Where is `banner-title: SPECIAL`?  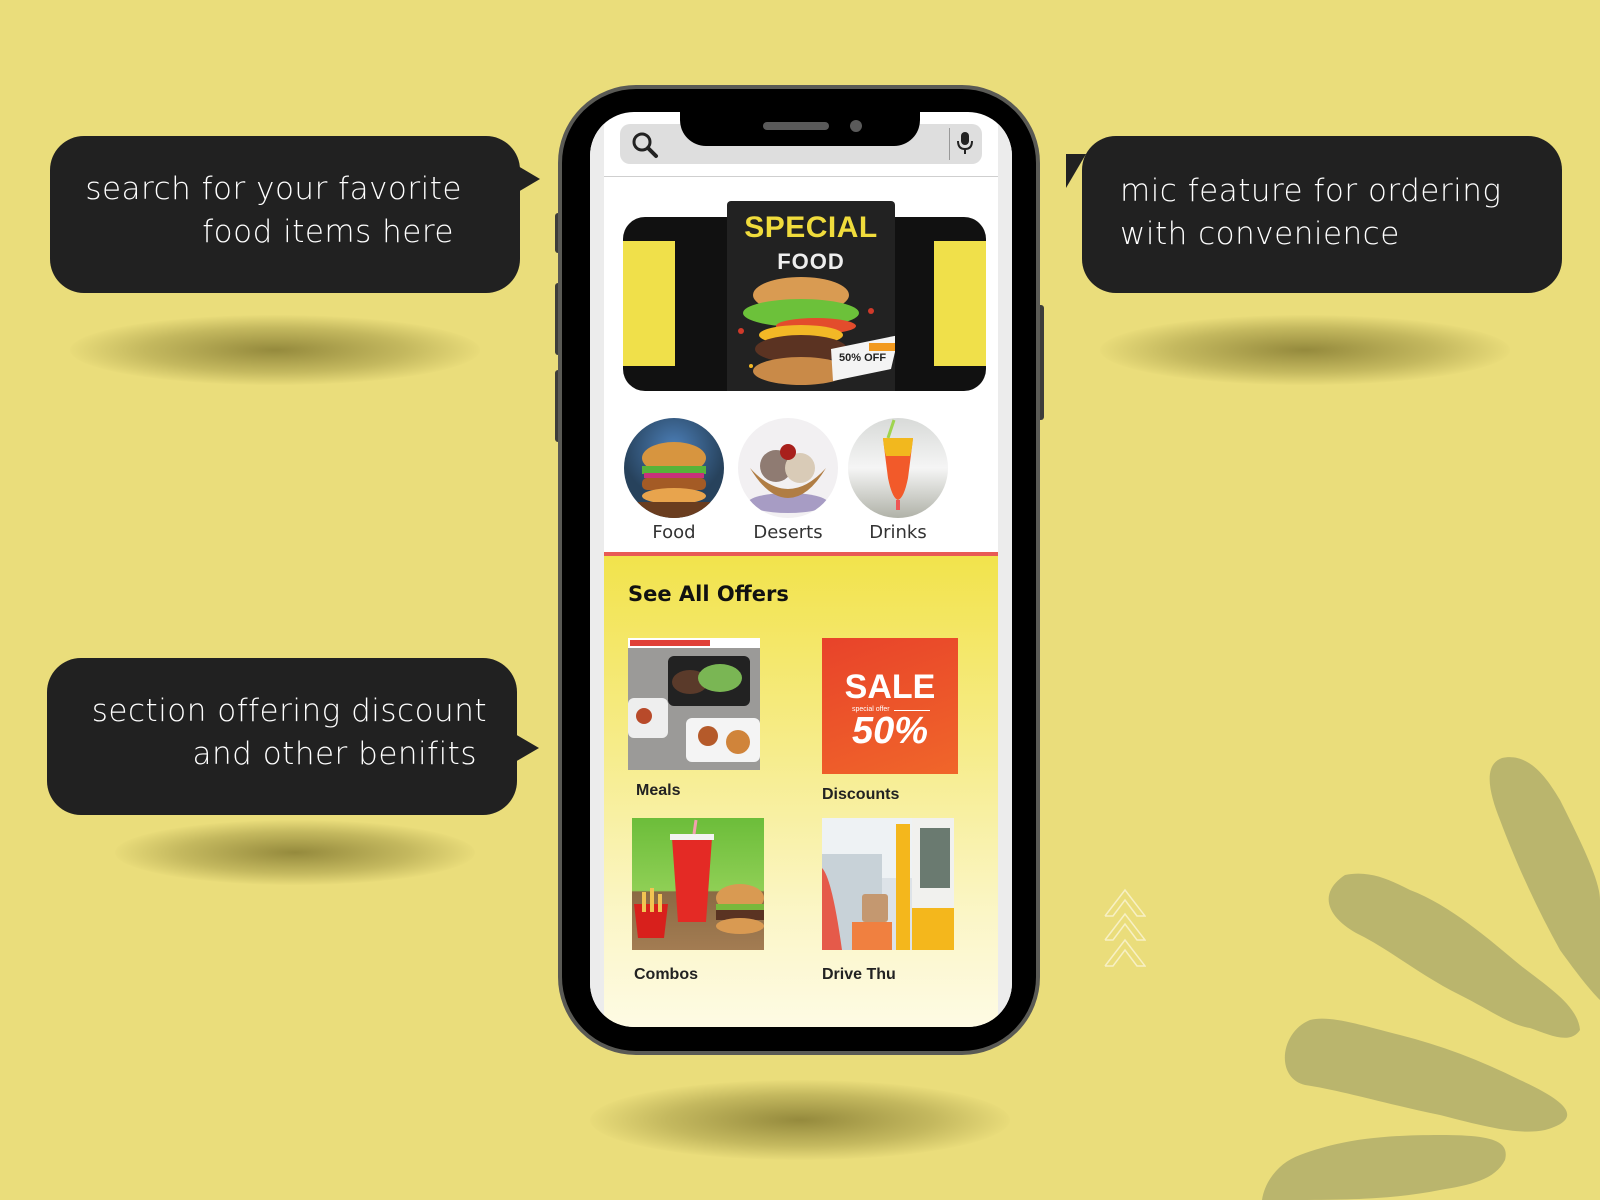
banner-title: SPECIAL is located at coordinates (811, 227).